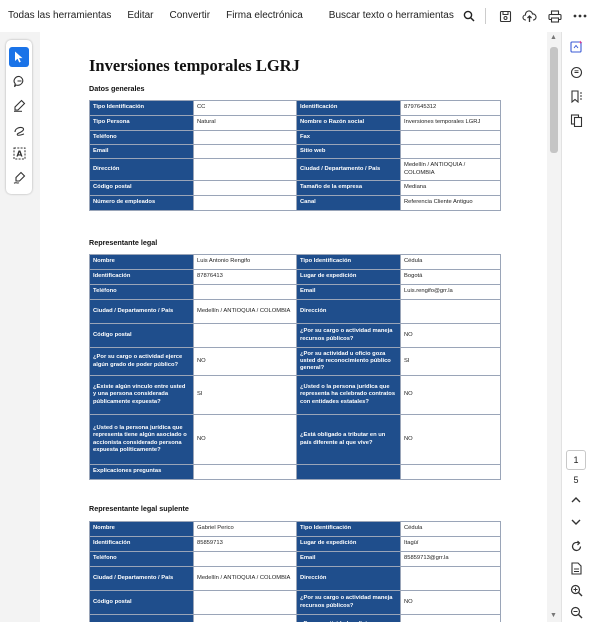 This screenshot has height=622, width=589. Describe the element at coordinates (190, 16) in the screenshot. I see `menu-convert: Convertir` at that location.